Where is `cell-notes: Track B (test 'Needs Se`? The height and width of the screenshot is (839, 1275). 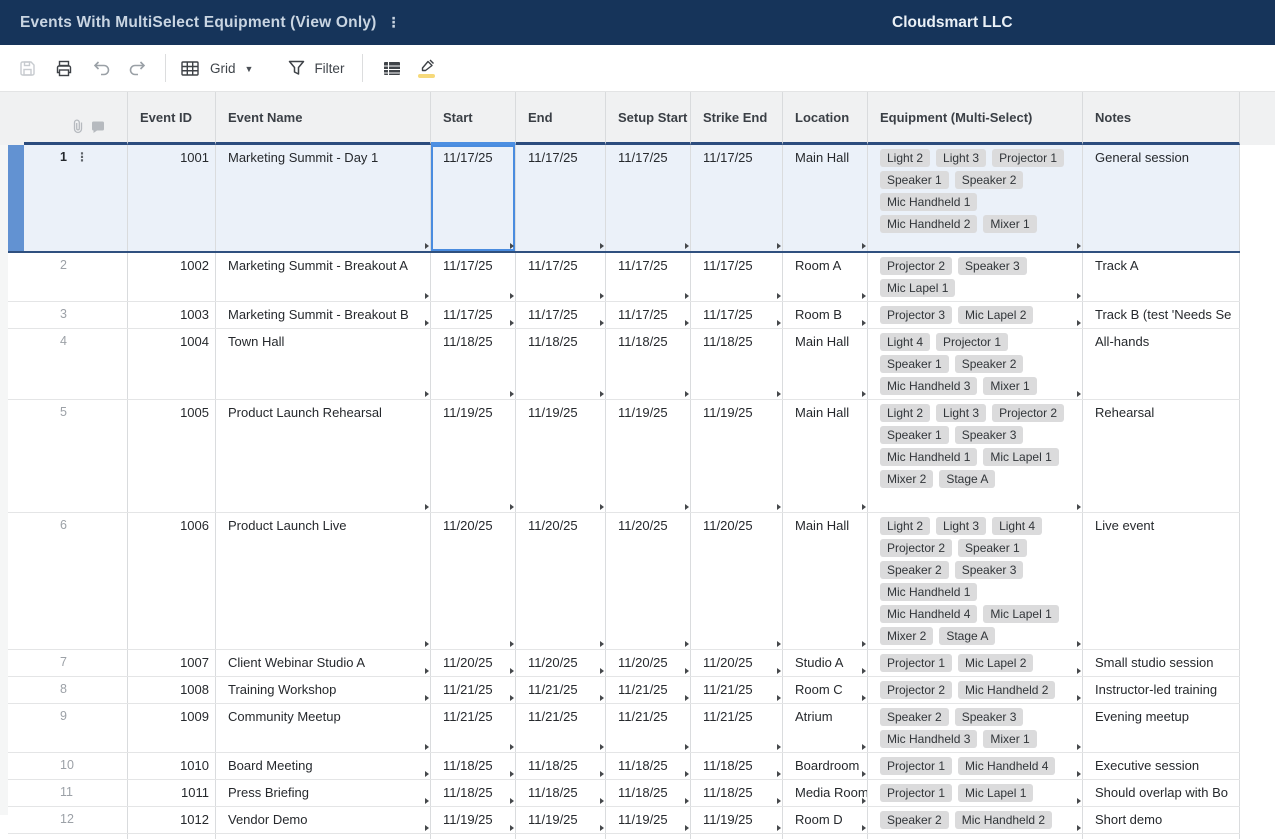
cell-notes: Track B (test 'Needs Se is located at coordinates (1161, 315).